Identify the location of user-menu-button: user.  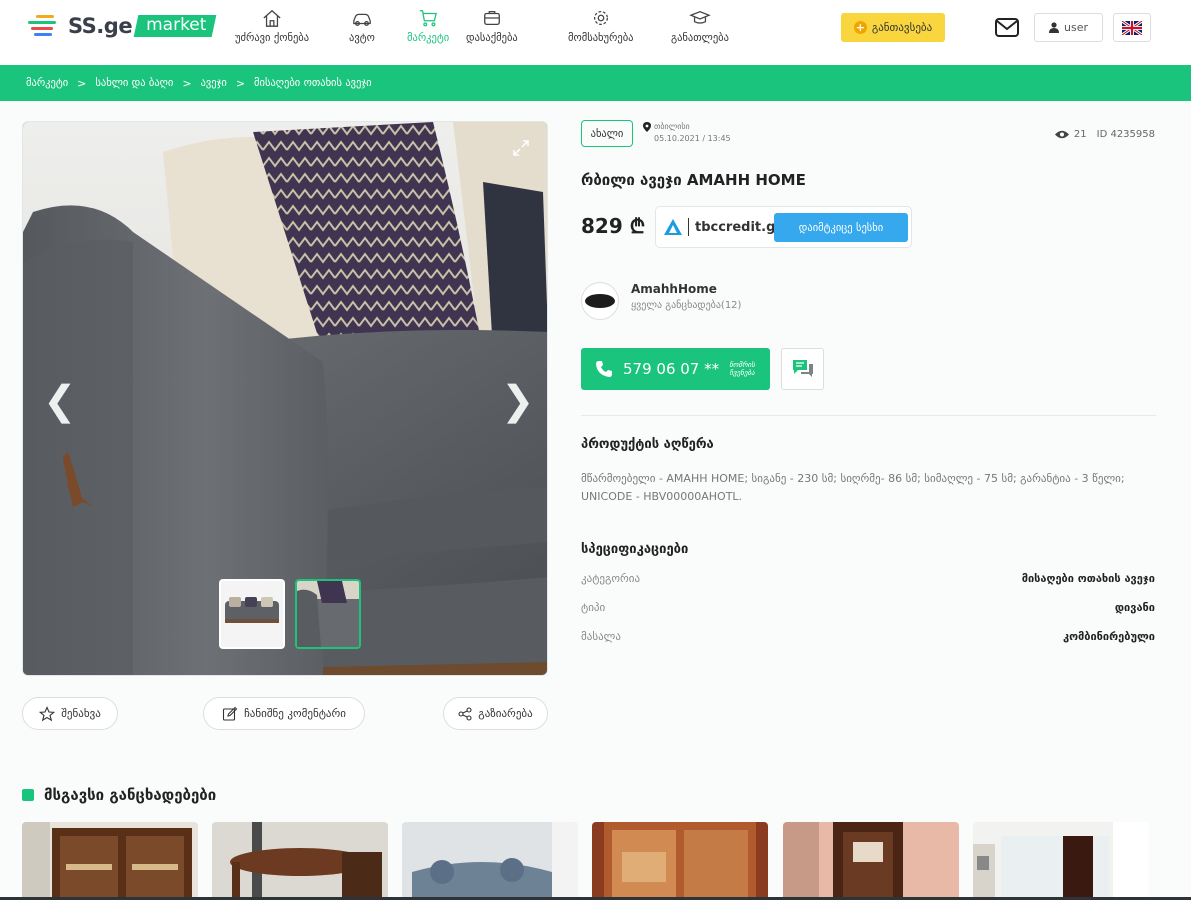
(1068, 27).